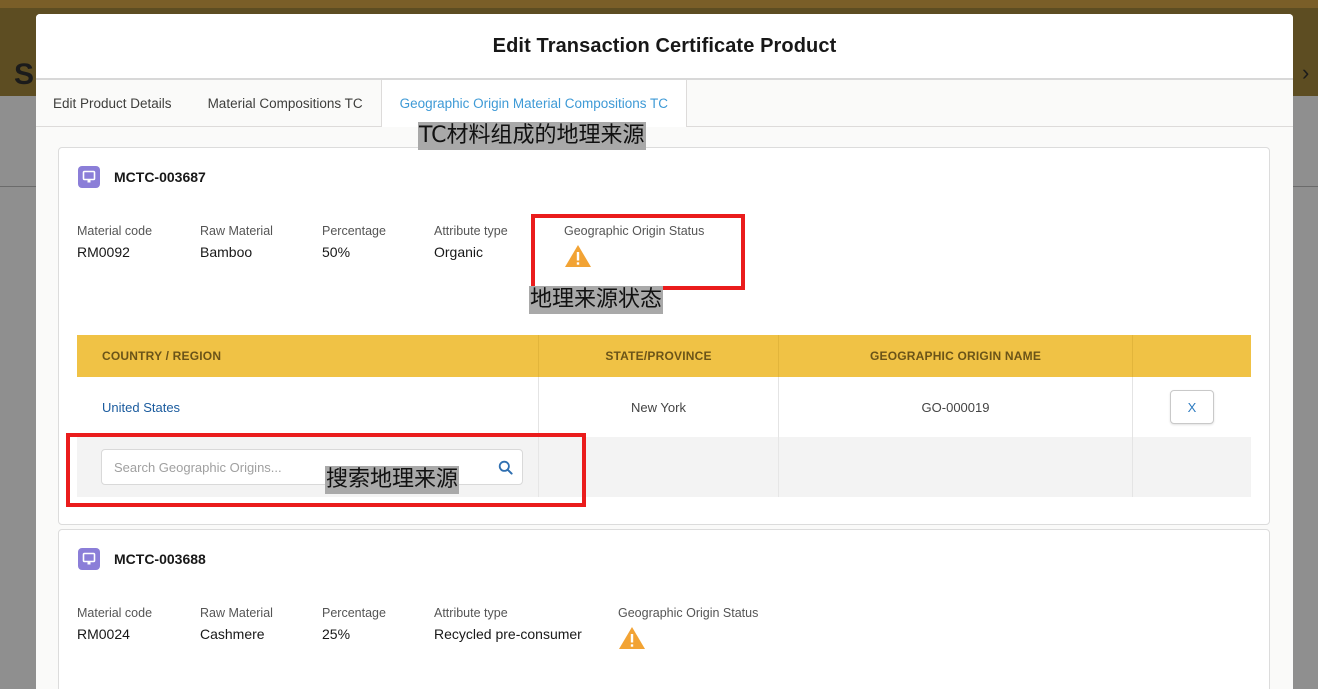 This screenshot has width=1318, height=689. Describe the element at coordinates (236, 624) in the screenshot. I see `field-raw-material: Raw Material Cashmere` at that location.